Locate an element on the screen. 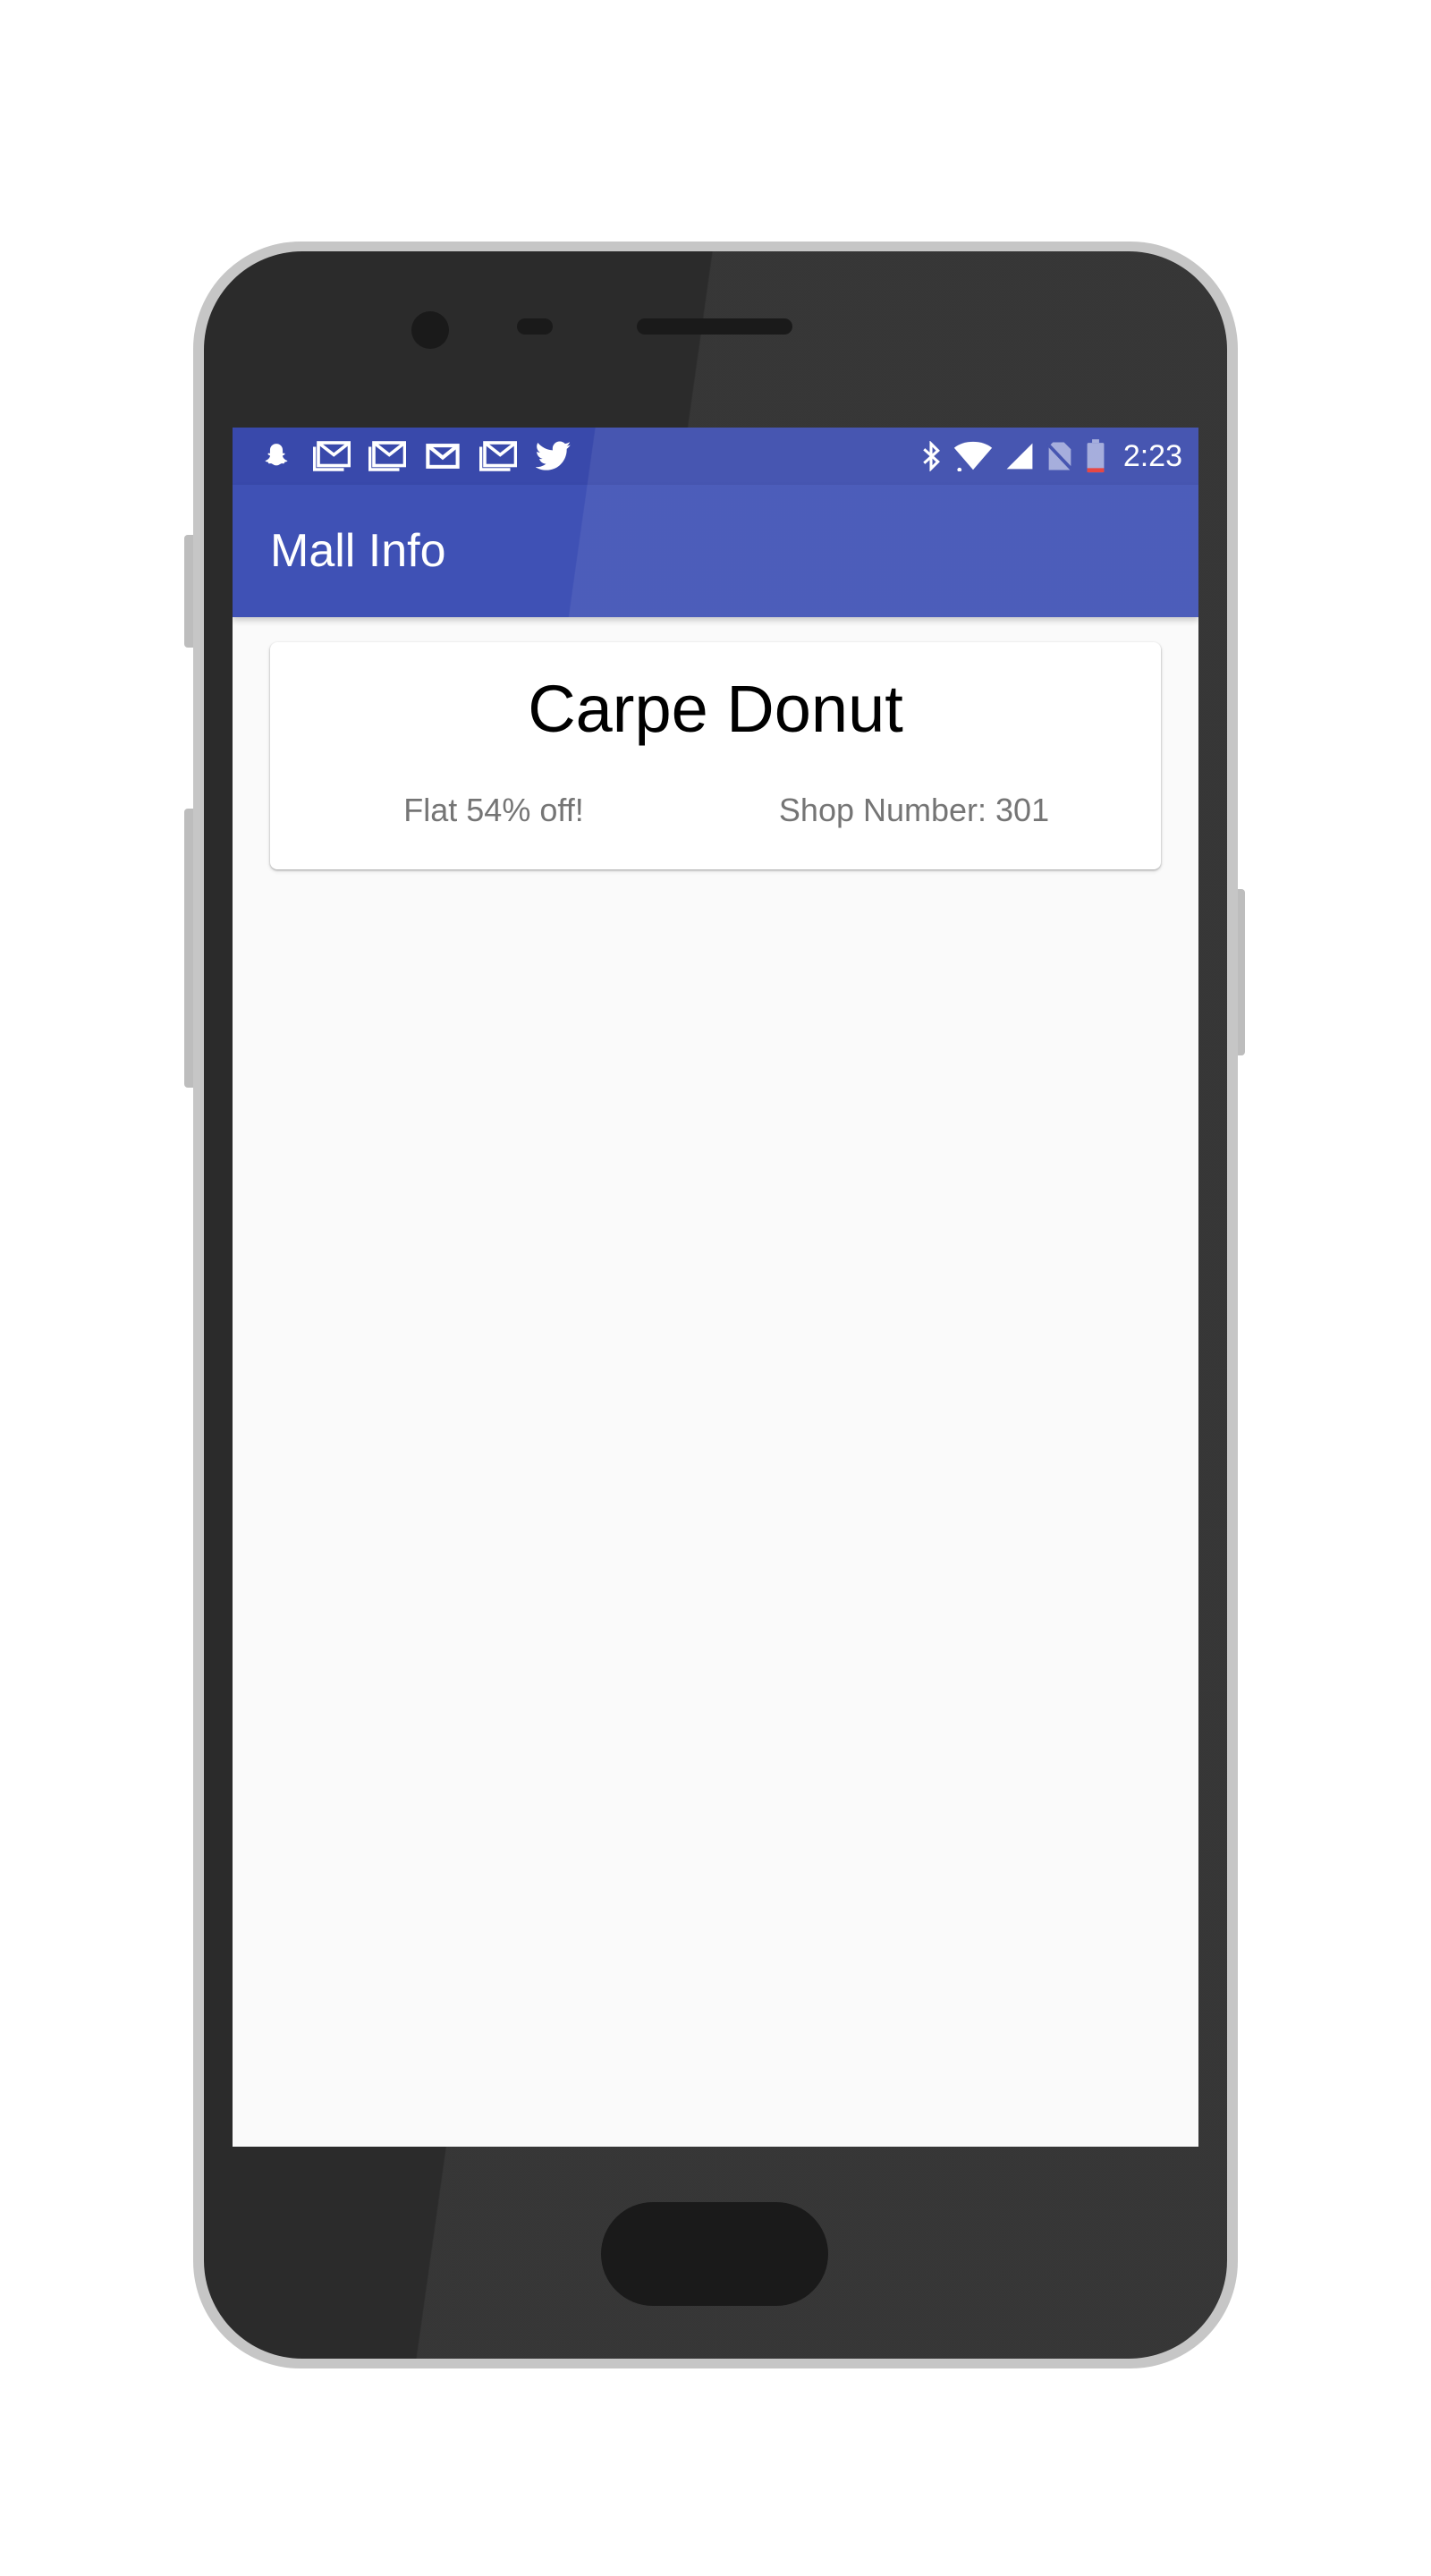  app-bar: Mall Info is located at coordinates (716, 551).